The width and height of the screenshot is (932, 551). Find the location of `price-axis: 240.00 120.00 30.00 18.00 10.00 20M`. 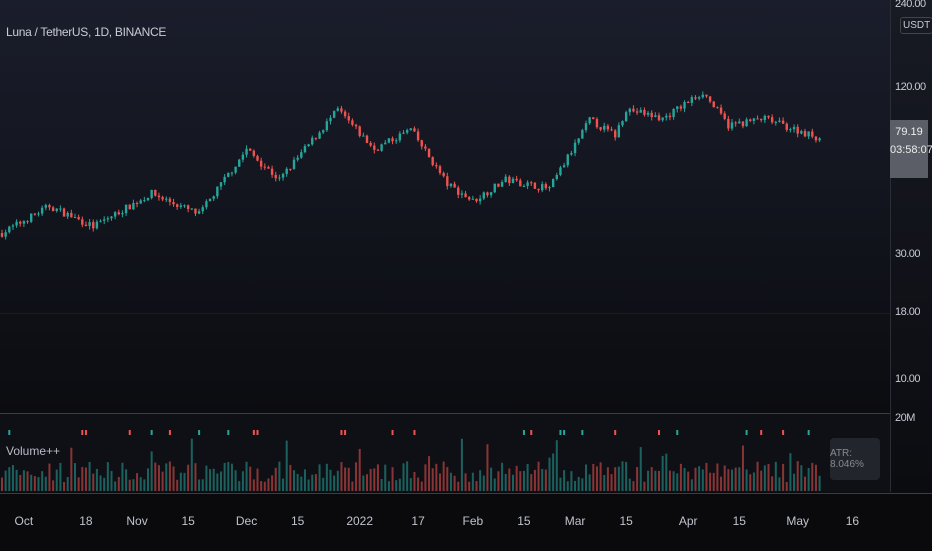

price-axis: 240.00 120.00 30.00 18.00 10.00 20M is located at coordinates (911, 246).